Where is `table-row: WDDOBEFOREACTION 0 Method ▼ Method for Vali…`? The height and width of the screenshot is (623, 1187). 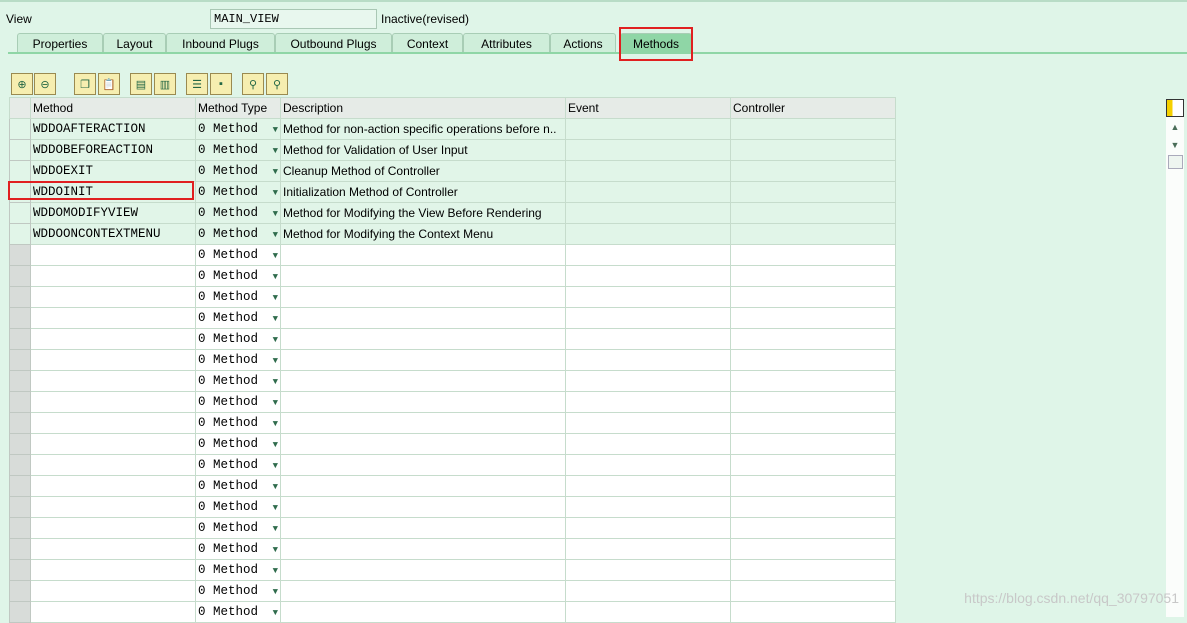
table-row: WDDOBEFOREACTION 0 Method ▼ Method for Vali… is located at coordinates (452, 150).